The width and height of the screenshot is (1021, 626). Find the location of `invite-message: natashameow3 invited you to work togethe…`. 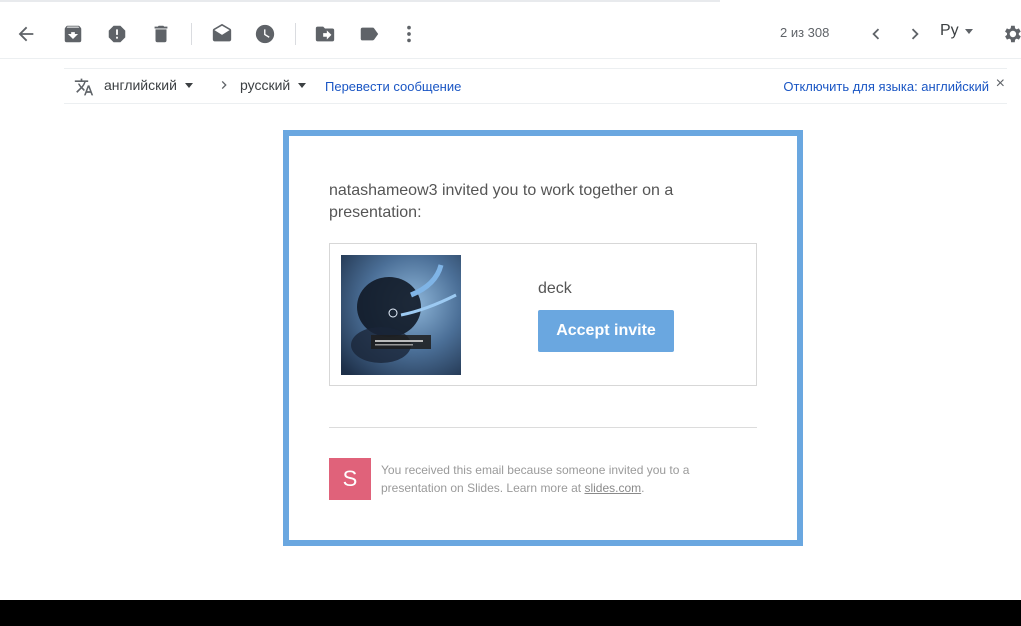

invite-message: natashameow3 invited you to work togethe… is located at coordinates (501, 201).